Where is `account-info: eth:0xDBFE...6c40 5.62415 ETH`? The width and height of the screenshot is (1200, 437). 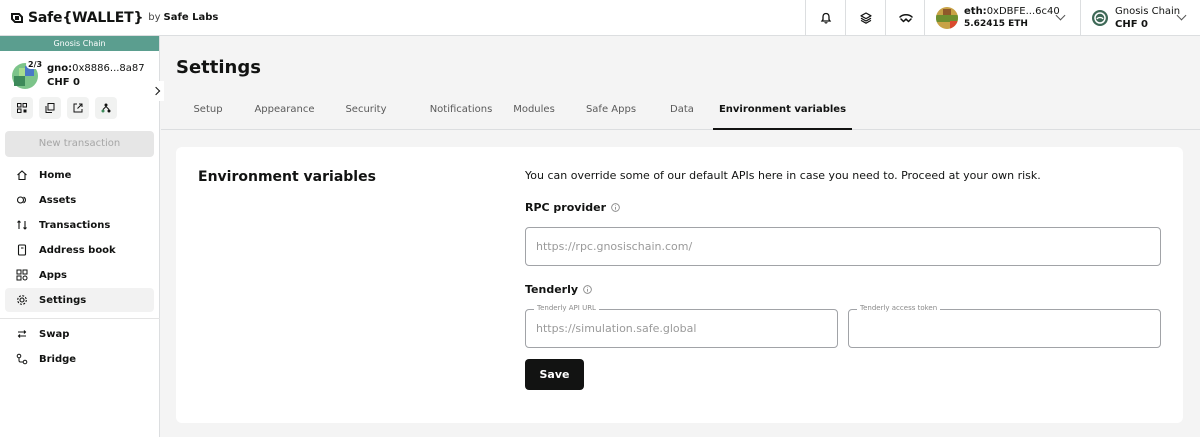 account-info: eth:0xDBFE...6c40 5.62415 ETH is located at coordinates (1012, 18).